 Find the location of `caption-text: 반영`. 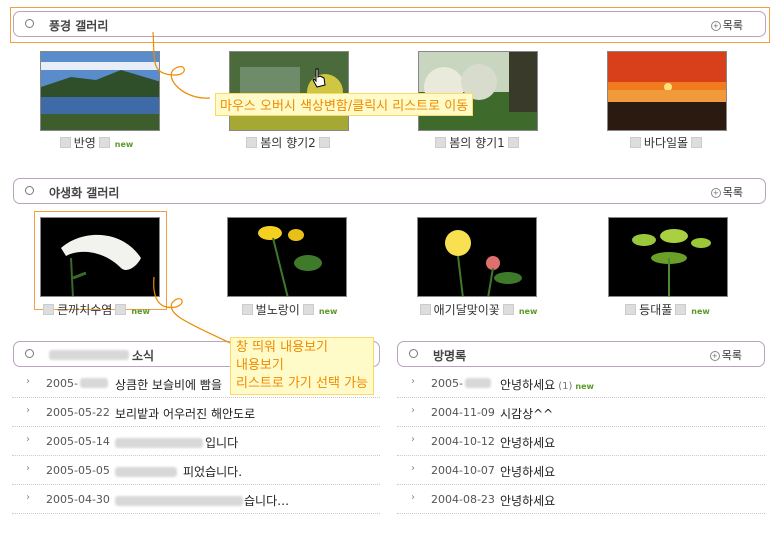

caption-text: 반영 is located at coordinates (84, 143).